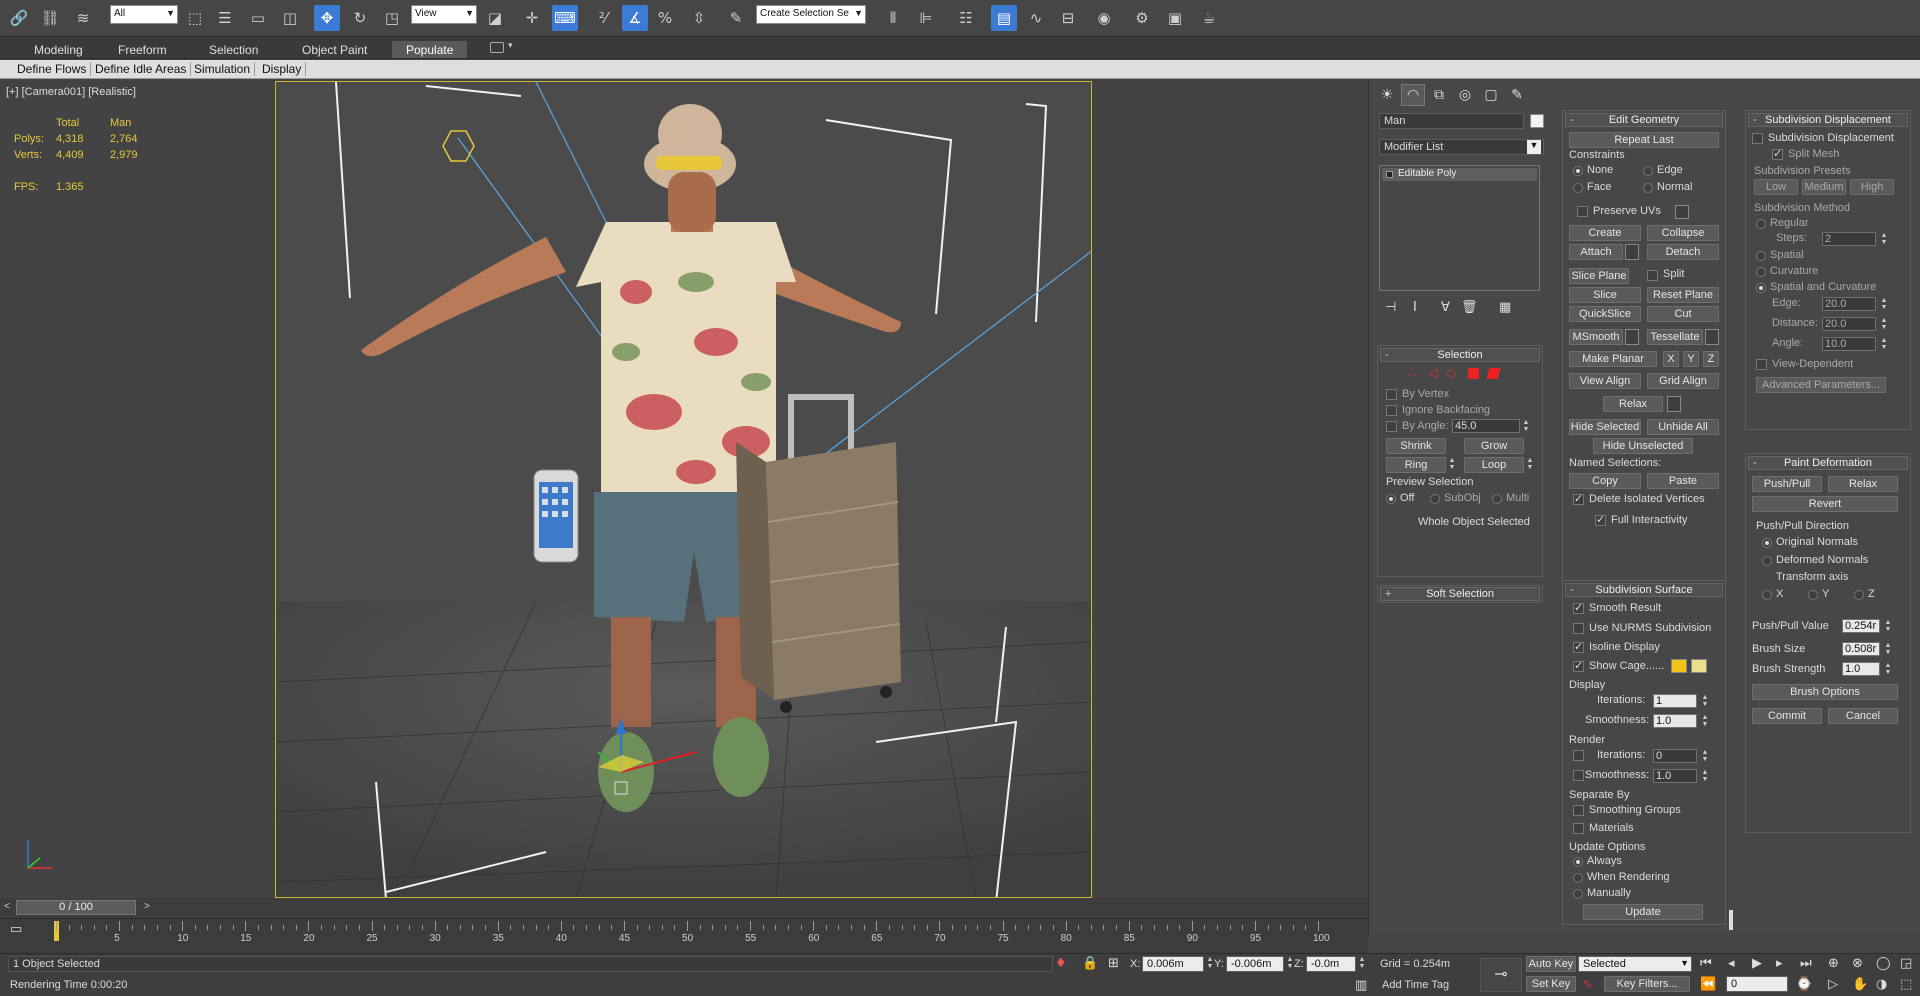  What do you see at coordinates (1824, 187) in the screenshot?
I see `preset-medium-button: Medium` at bounding box center [1824, 187].